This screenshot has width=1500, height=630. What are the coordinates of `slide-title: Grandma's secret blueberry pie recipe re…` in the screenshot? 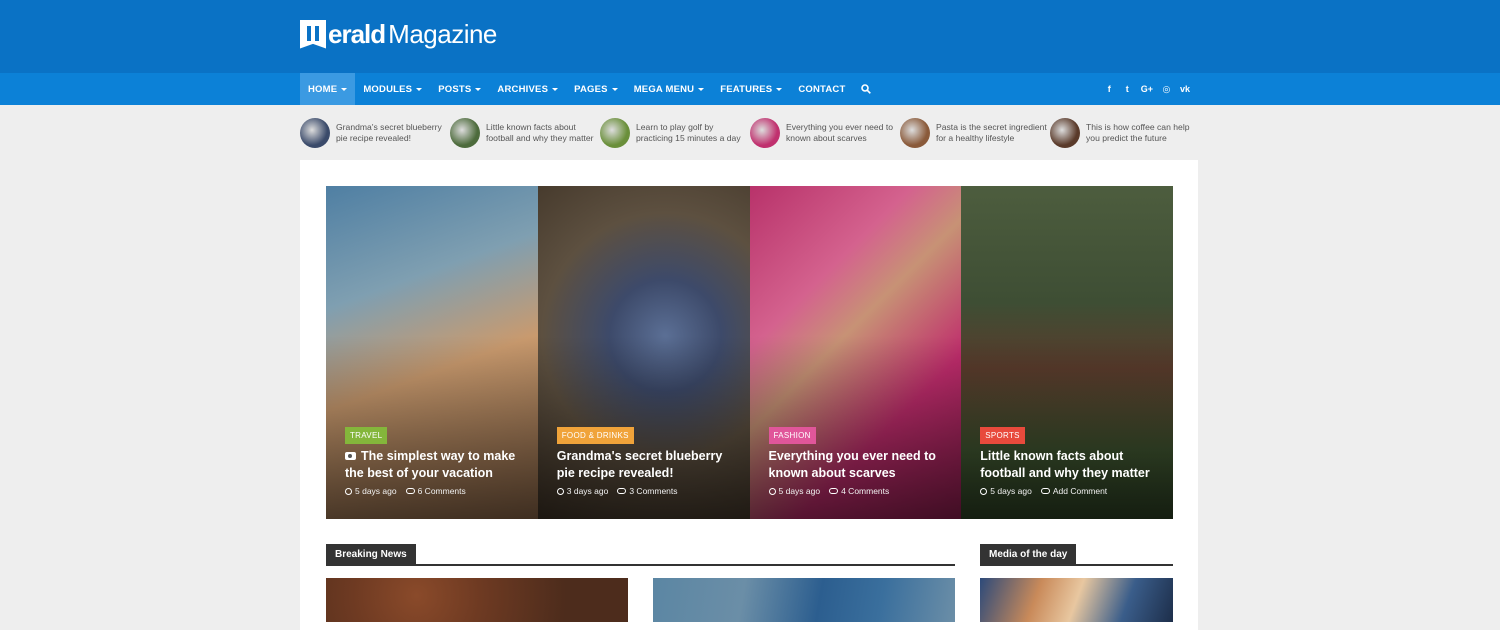 It's located at (647, 465).